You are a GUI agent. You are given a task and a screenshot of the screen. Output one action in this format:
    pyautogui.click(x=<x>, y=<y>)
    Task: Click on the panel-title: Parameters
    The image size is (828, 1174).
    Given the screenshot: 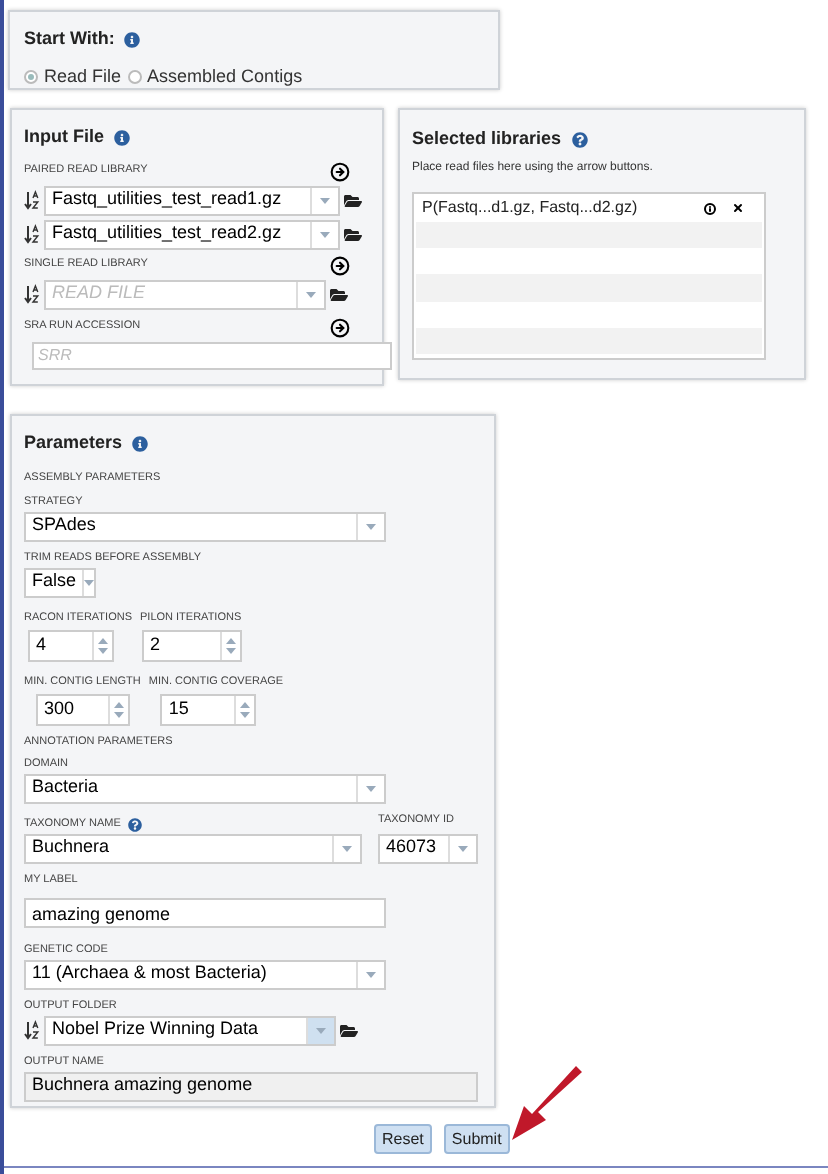 What is the action you would take?
    pyautogui.click(x=73, y=443)
    